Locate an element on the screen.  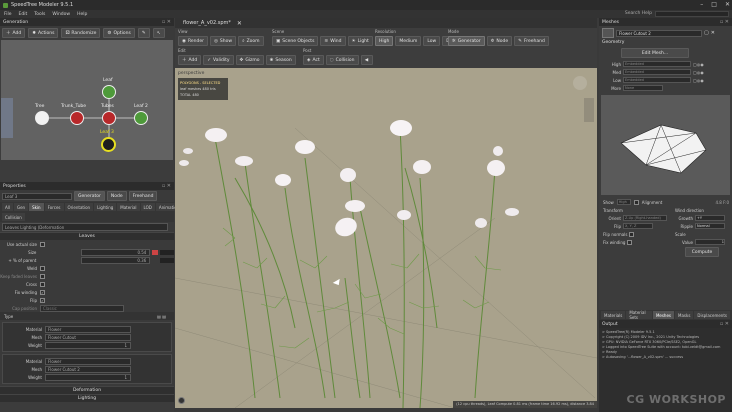
type1-material-select: Flower is located at coordinates (88, 329).